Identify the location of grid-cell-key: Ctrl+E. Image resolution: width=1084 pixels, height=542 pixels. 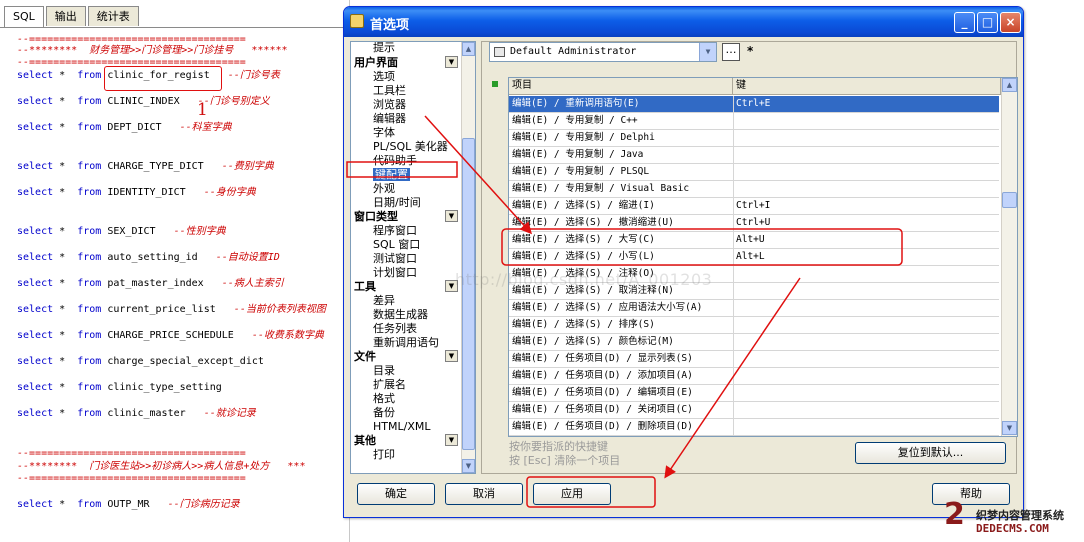
(865, 104).